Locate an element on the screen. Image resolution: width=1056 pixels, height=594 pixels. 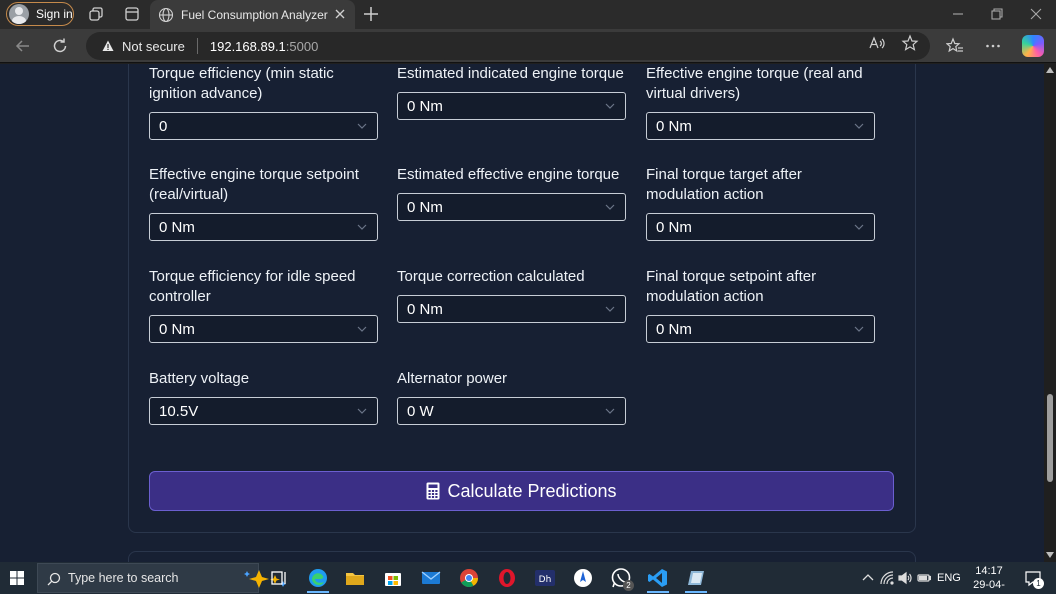
whatsapp-taskbar-item: 2 is located at coordinates (622, 580).